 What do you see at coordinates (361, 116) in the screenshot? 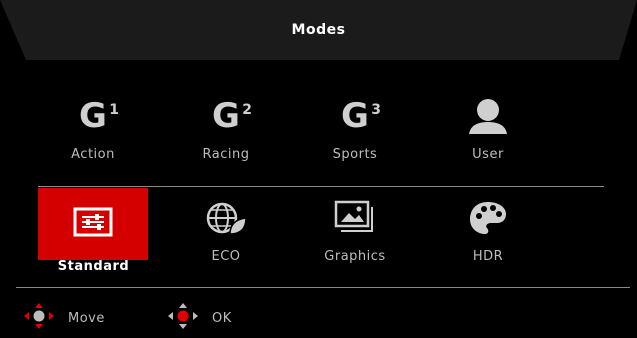
I see `g3-icon: G3` at bounding box center [361, 116].